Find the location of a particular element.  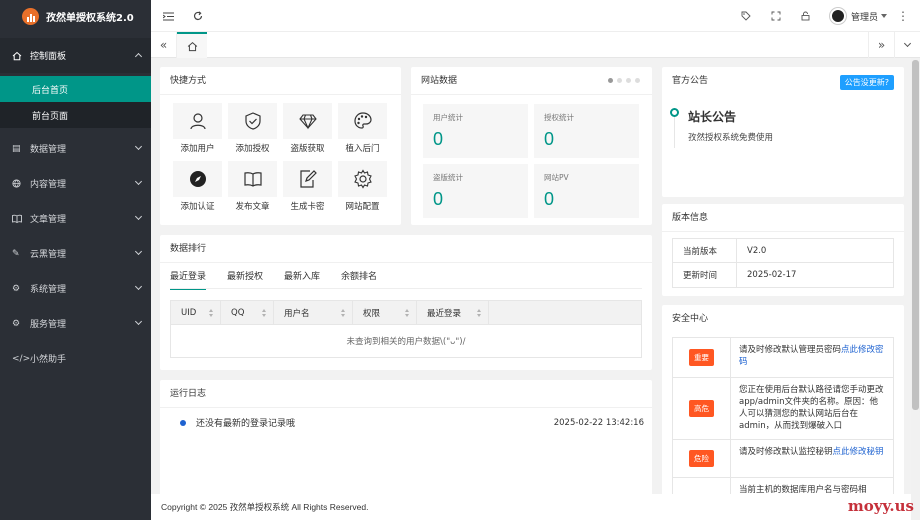

watermark: moyy.us is located at coordinates (880, 506).